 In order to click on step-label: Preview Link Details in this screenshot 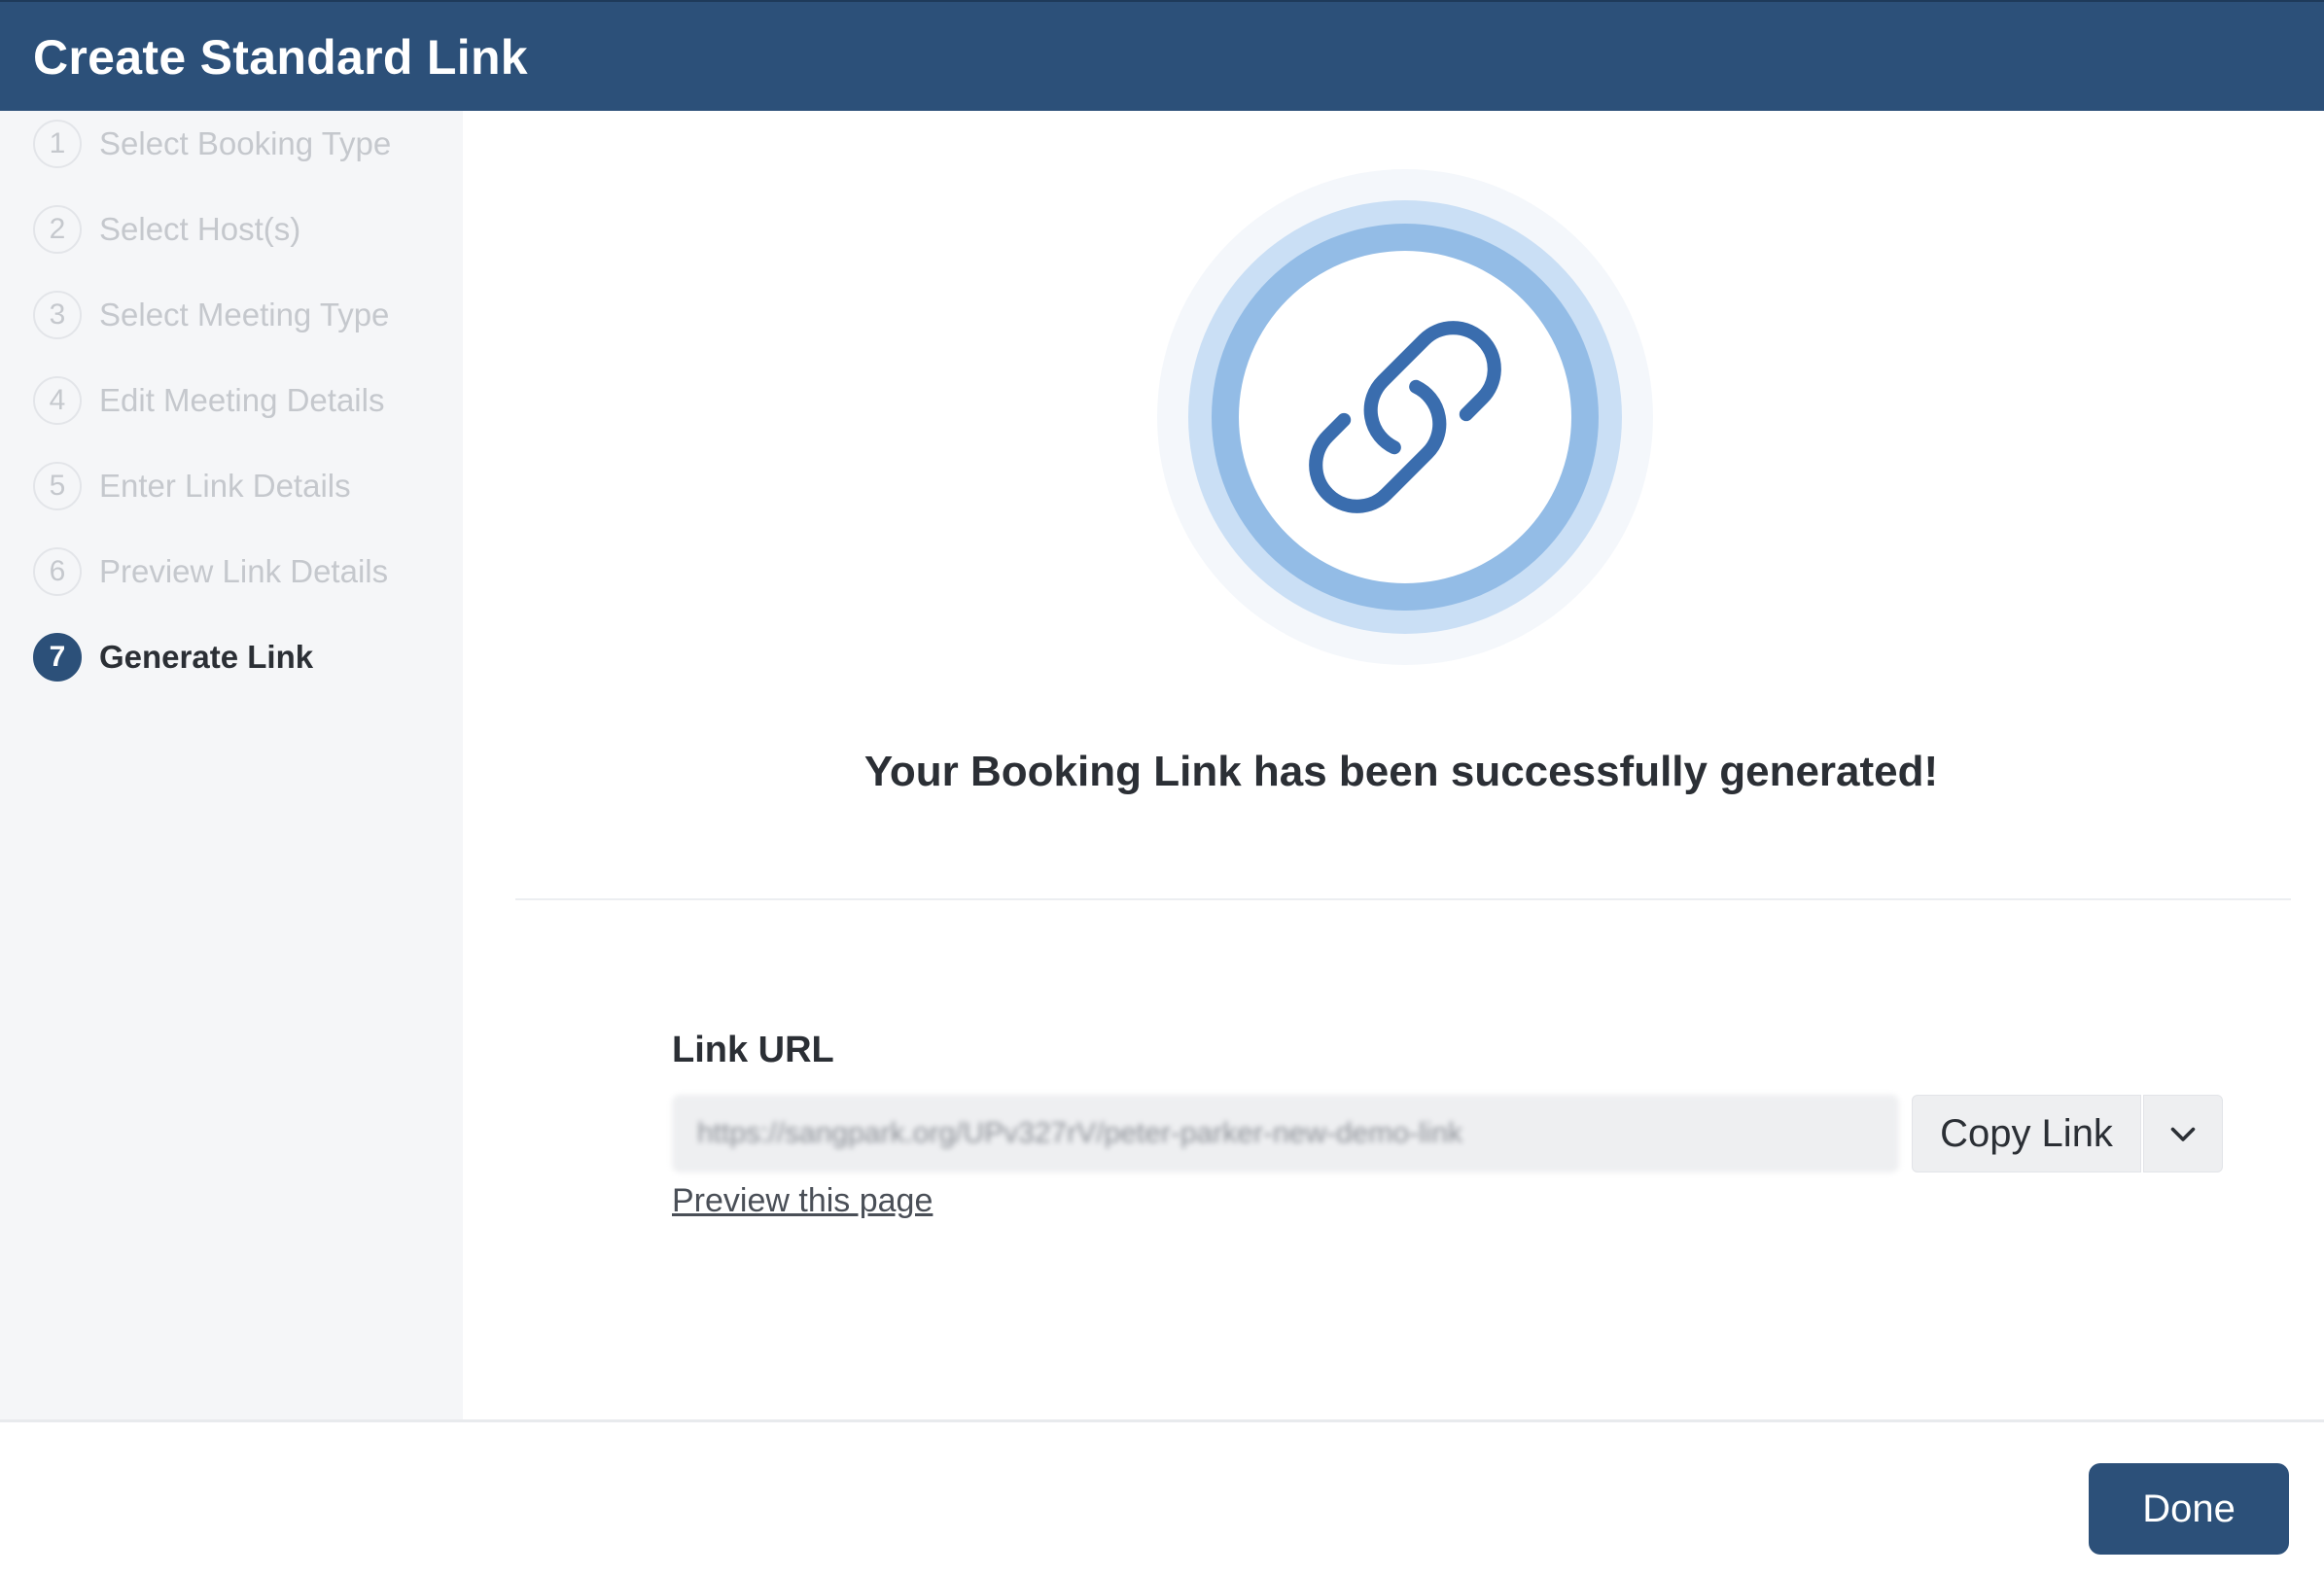, I will do `click(244, 571)`.